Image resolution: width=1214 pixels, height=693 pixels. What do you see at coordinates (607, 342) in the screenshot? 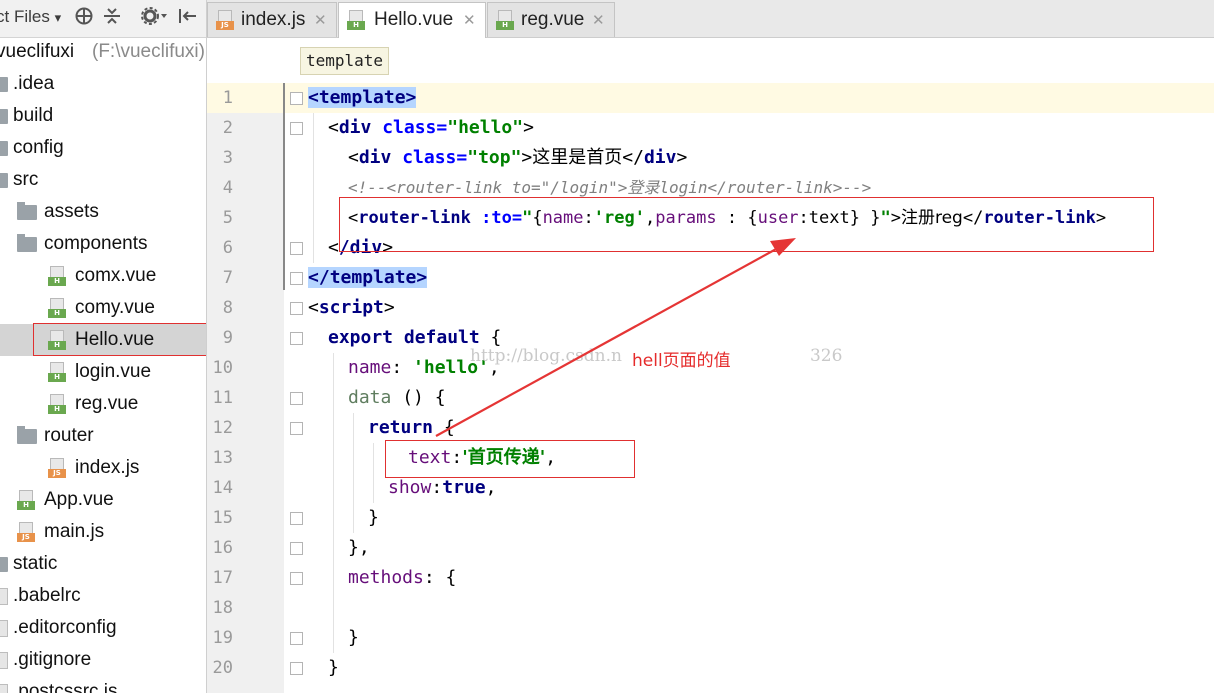
I see `annotation-arrow-line` at bounding box center [607, 342].